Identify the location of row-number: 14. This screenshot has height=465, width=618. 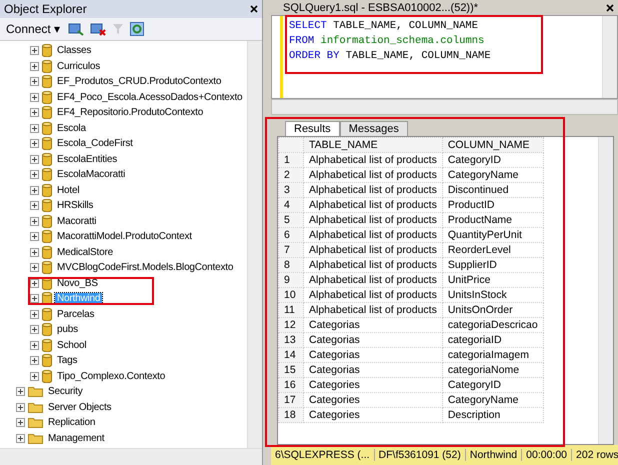
(291, 355).